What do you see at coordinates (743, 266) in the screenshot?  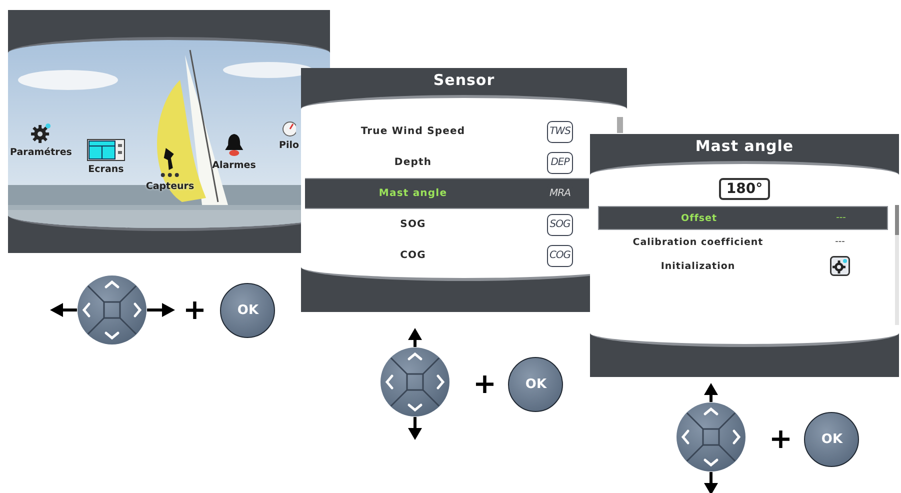 I see `menu-row: Initialization` at bounding box center [743, 266].